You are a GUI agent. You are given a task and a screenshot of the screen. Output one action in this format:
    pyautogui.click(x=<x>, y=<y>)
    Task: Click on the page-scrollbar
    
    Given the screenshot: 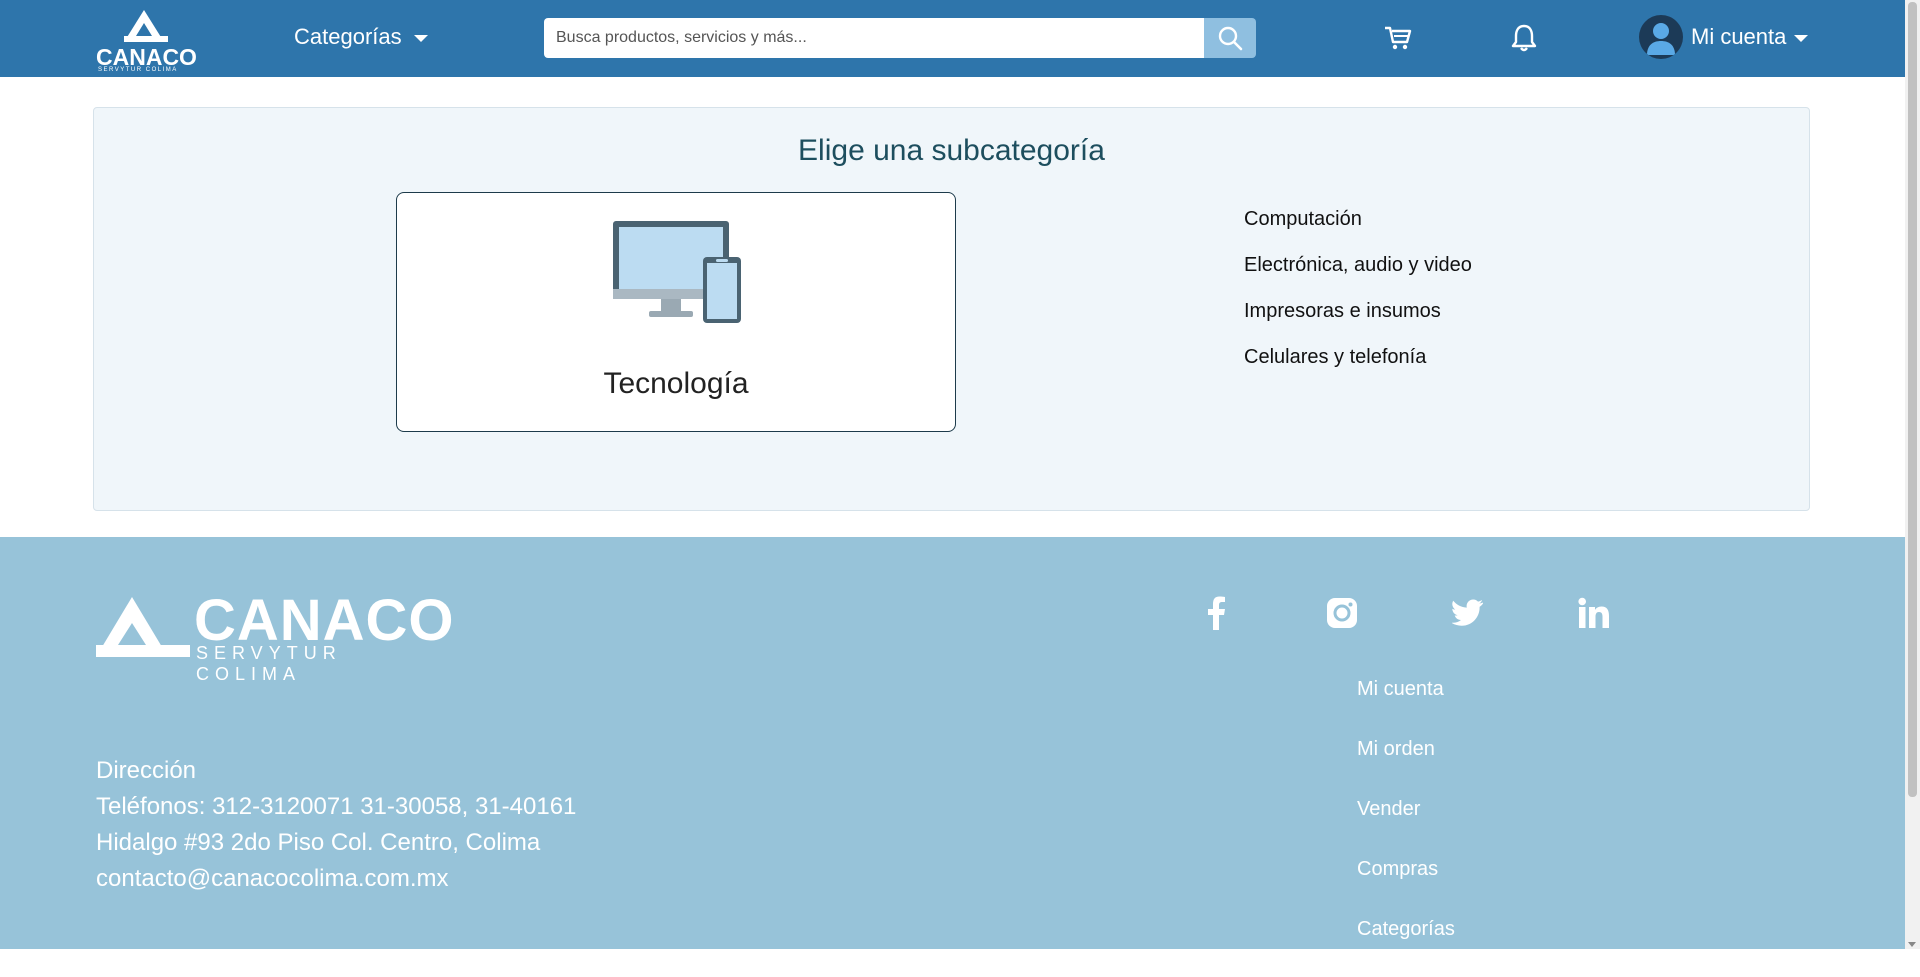 What is the action you would take?
    pyautogui.click(x=1912, y=474)
    